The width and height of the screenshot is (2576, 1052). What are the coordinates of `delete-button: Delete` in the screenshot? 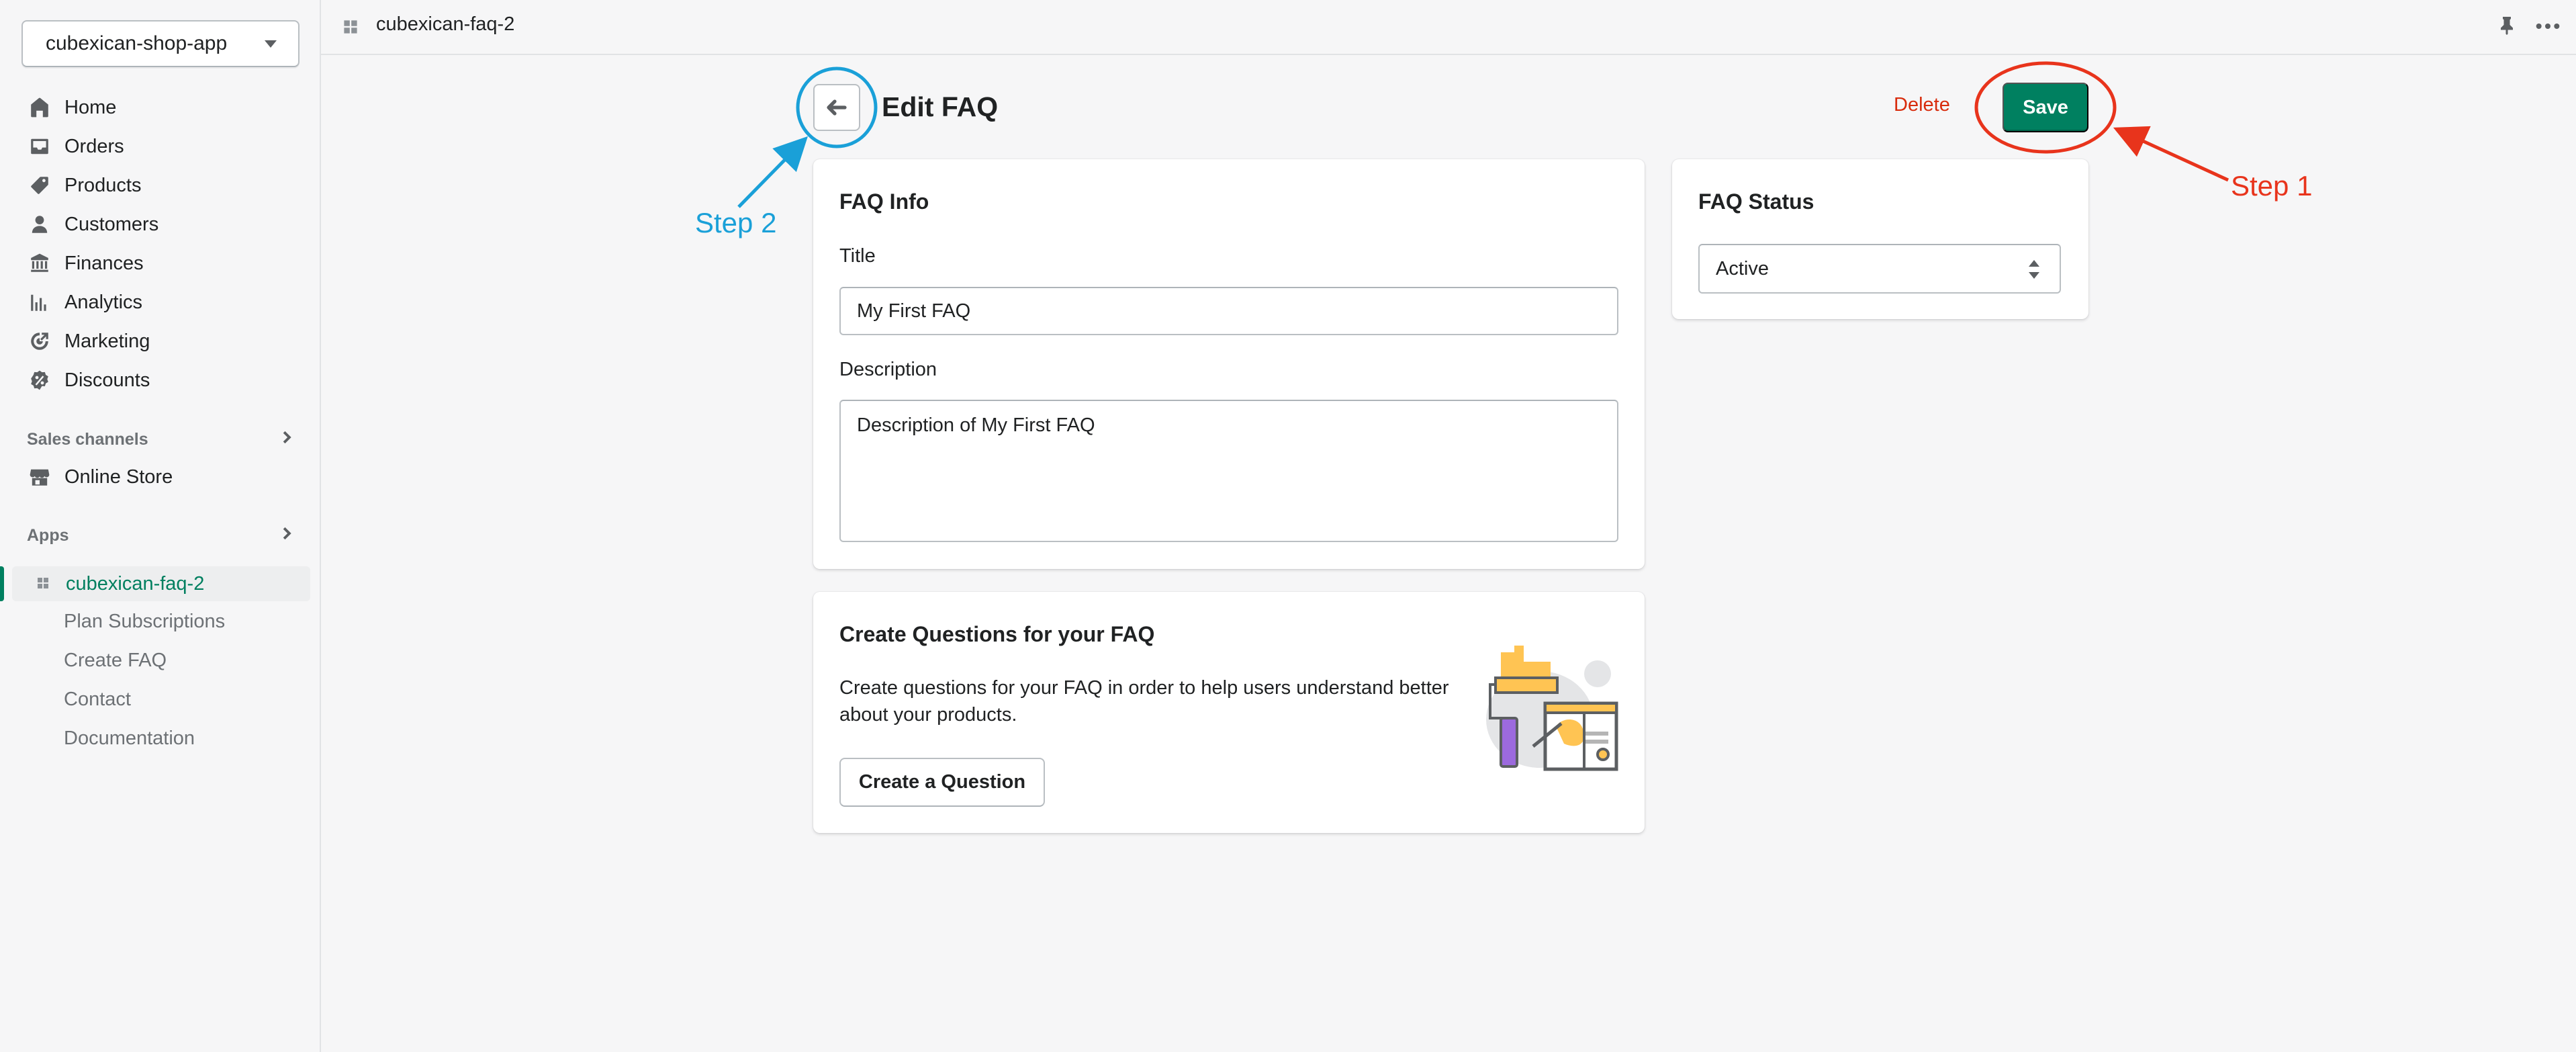 It's located at (1922, 105).